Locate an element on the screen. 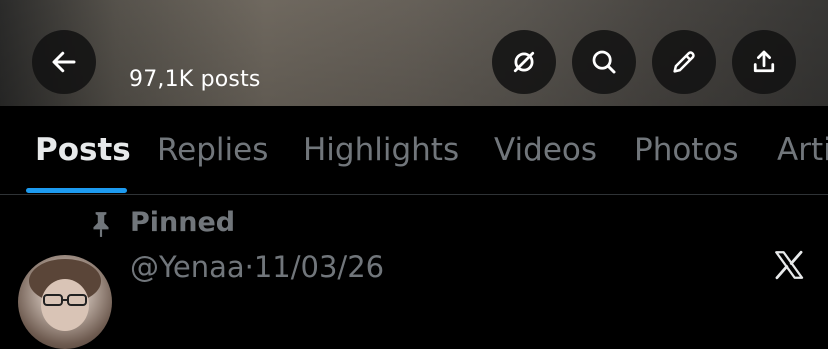  avatar is located at coordinates (65, 302).